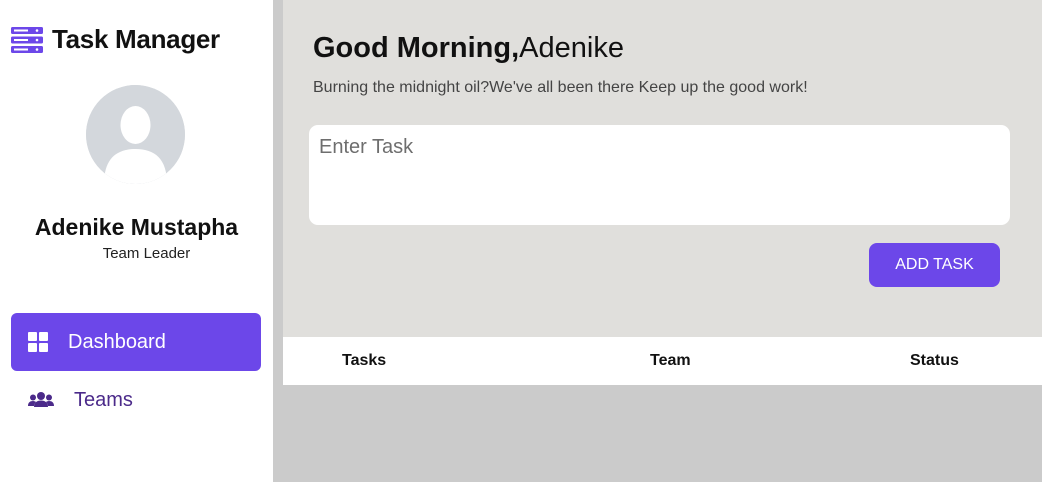 This screenshot has height=482, width=1042. I want to click on server-stack-icon, so click(27, 39).